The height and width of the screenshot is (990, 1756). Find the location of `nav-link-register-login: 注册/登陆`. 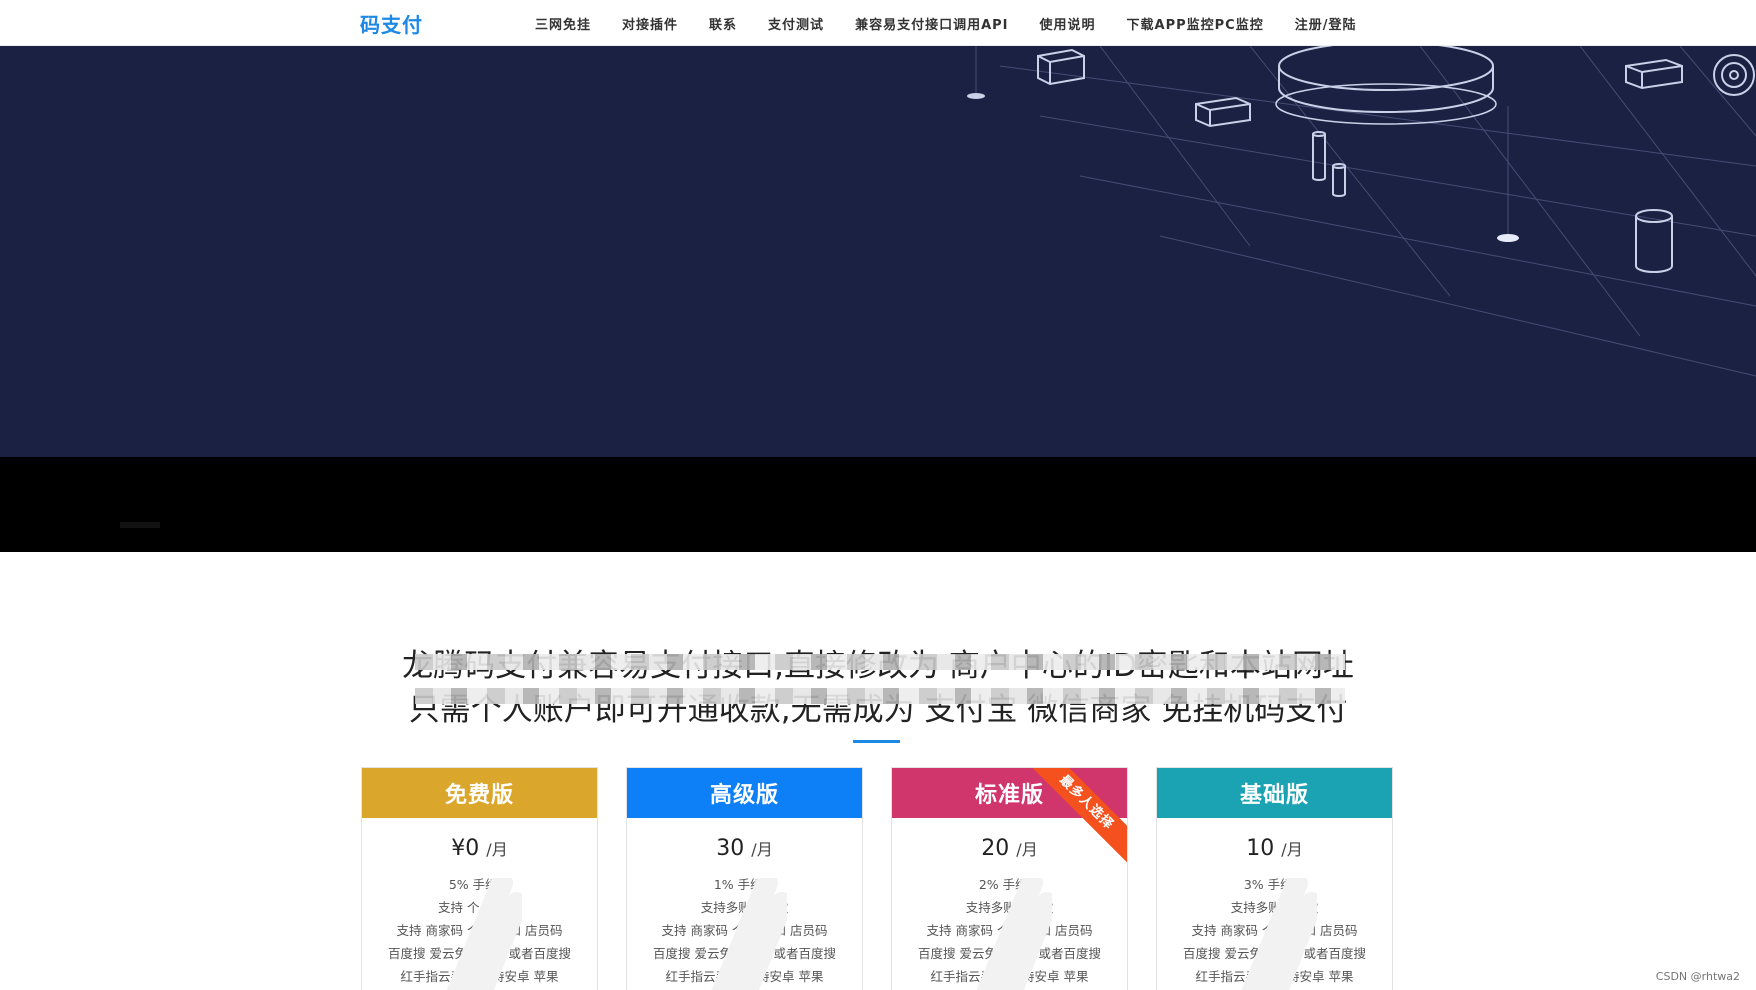

nav-link-register-login: 注册/登陆 is located at coordinates (1326, 23).